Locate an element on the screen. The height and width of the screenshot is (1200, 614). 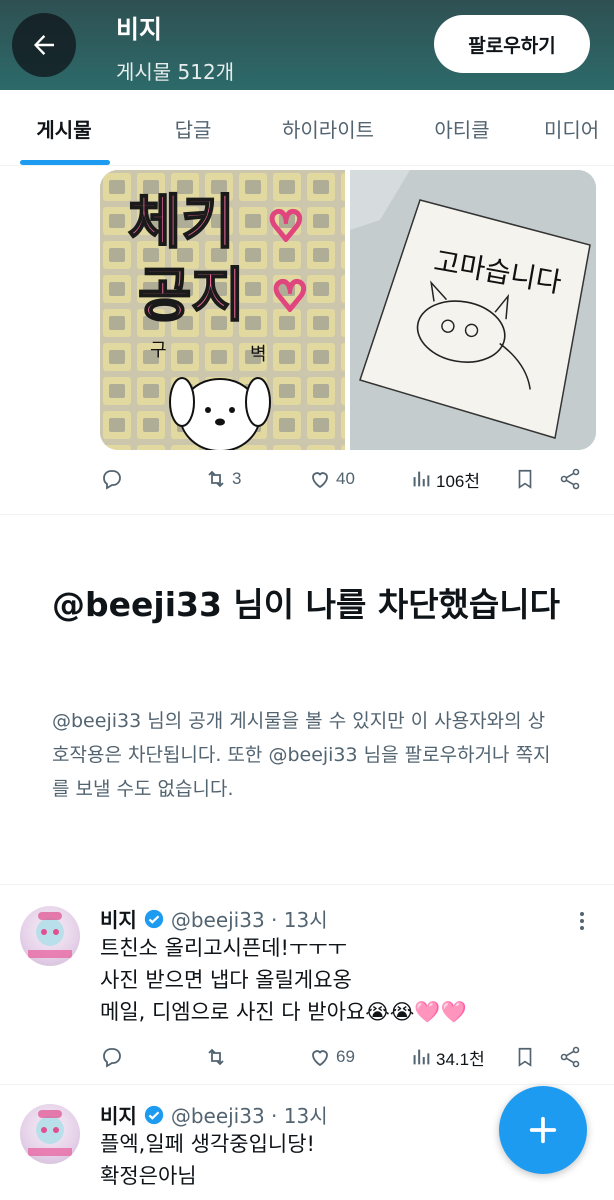
profile-name: 비지 is located at coordinates (139, 29).